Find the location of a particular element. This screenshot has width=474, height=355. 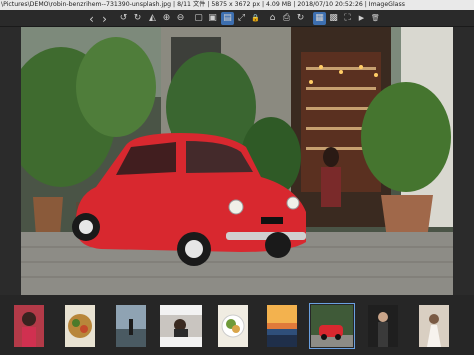

zoom-in-icon: ⊕ is located at coordinates (166, 18).